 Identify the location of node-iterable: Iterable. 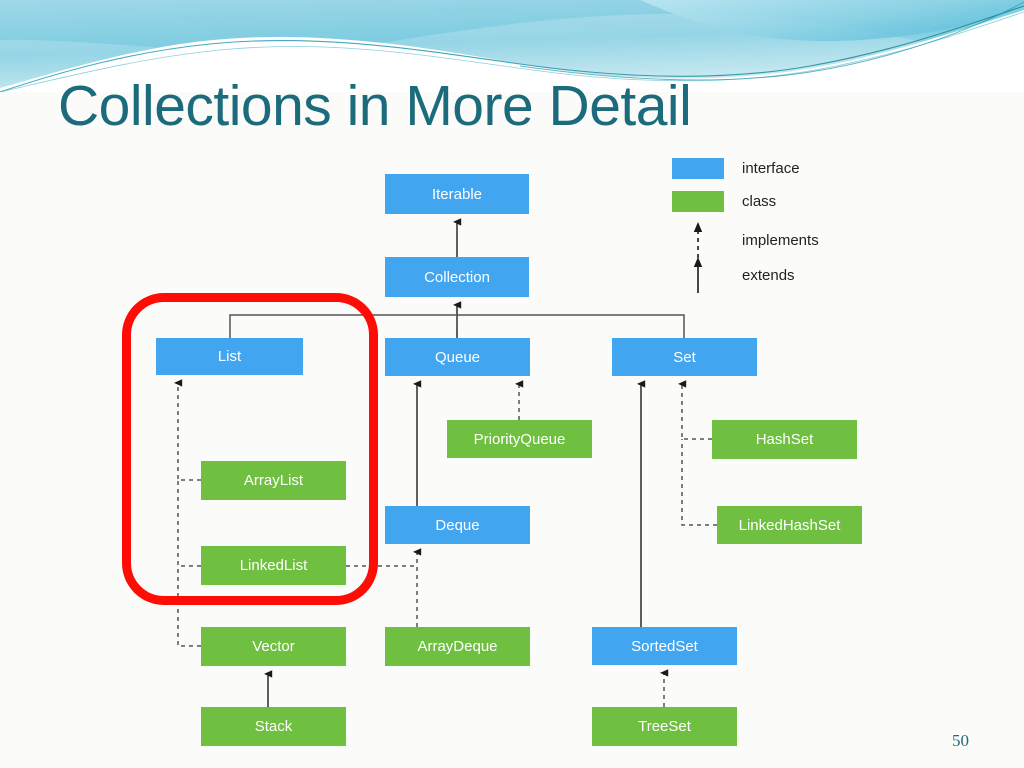
(457, 194).